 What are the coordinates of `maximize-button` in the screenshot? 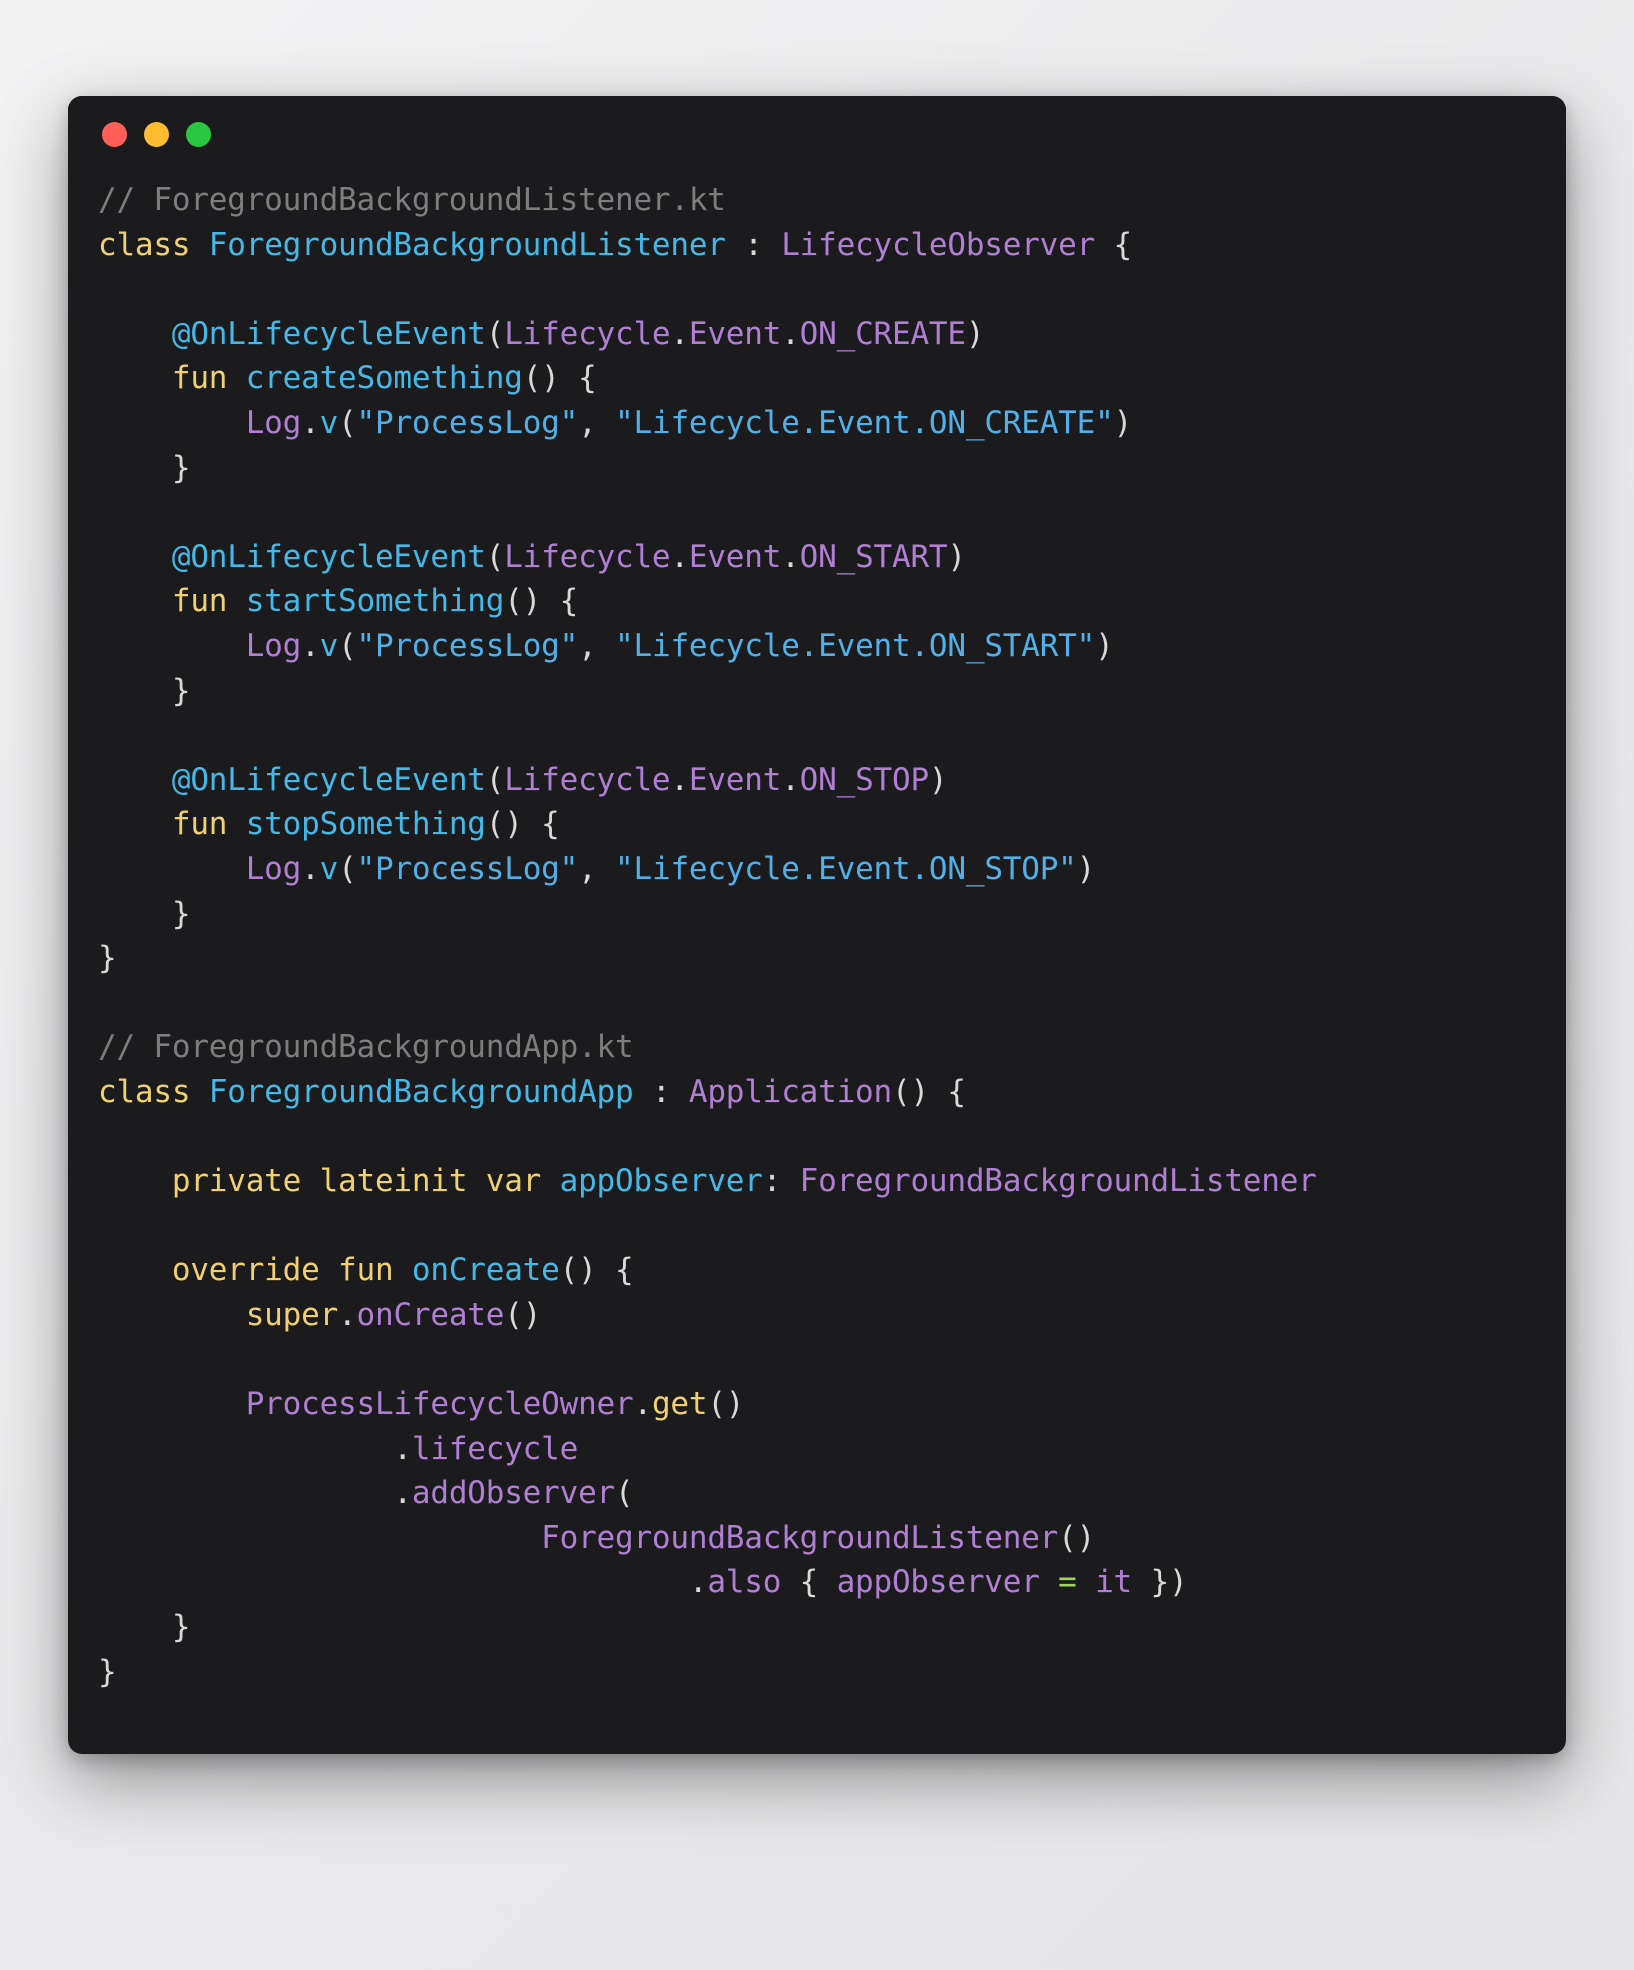 It's located at (198, 134).